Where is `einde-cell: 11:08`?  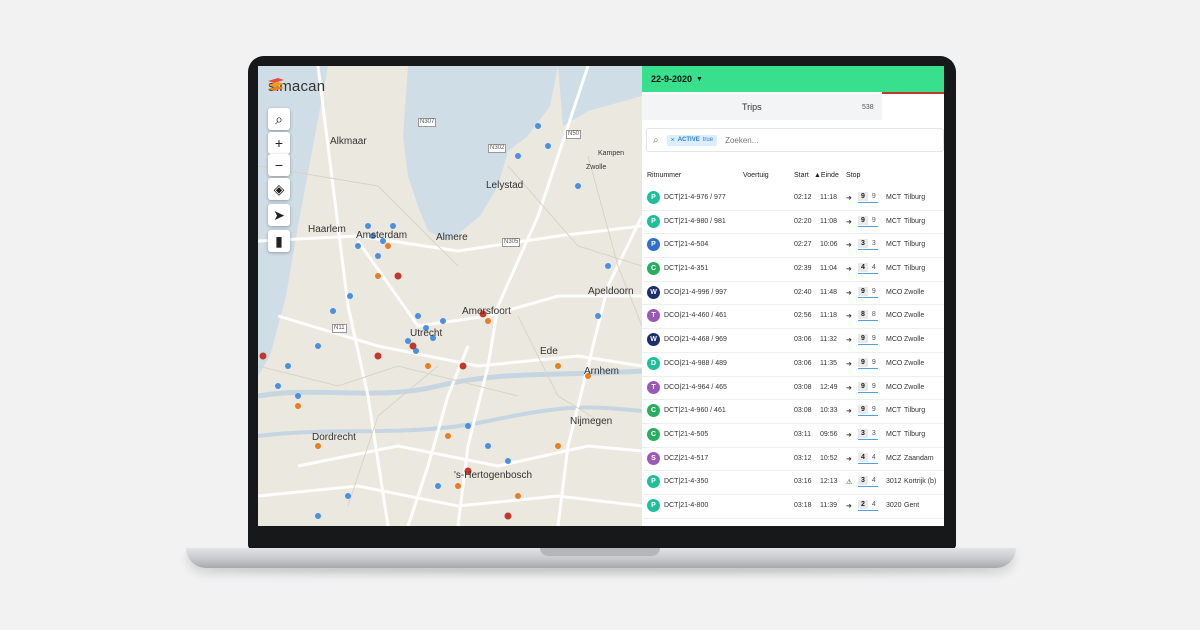
einde-cell: 11:08 is located at coordinates (828, 221).